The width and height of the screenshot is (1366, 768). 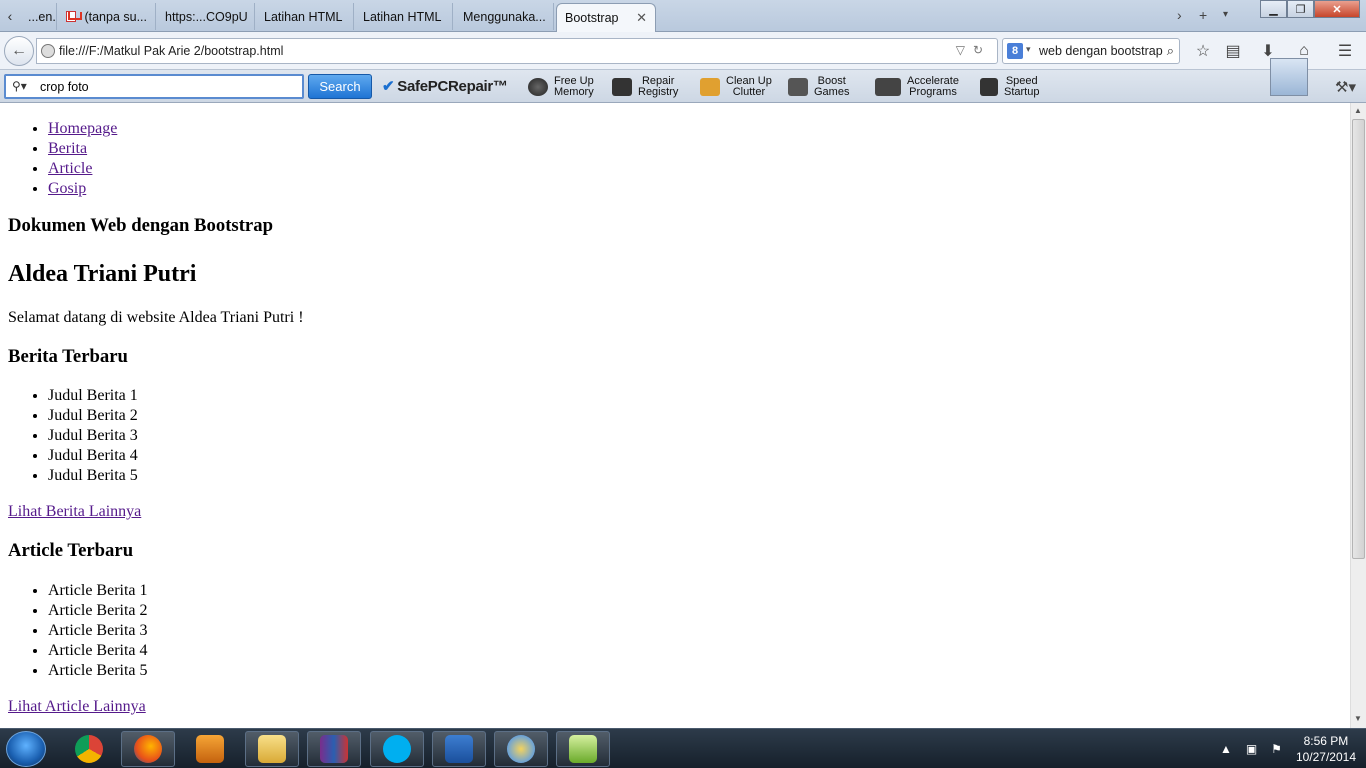 What do you see at coordinates (699, 671) in the screenshot?
I see `list-item: Article Berita 5` at bounding box center [699, 671].